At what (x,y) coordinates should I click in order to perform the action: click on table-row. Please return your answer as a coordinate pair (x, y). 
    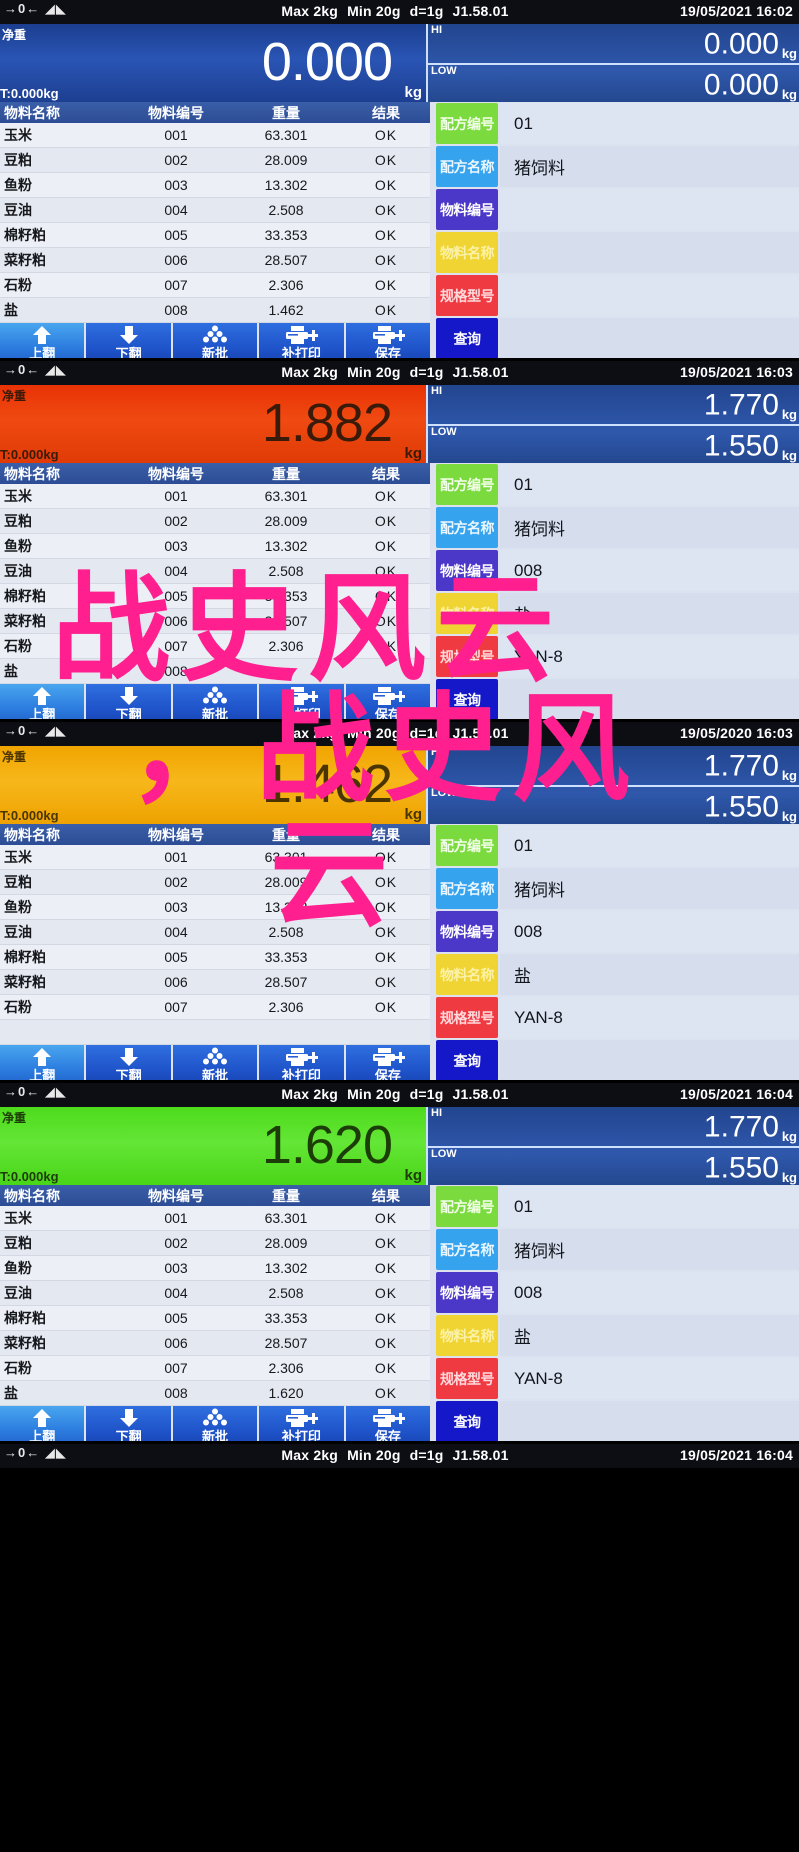
    Looking at the image, I should click on (215, 1032).